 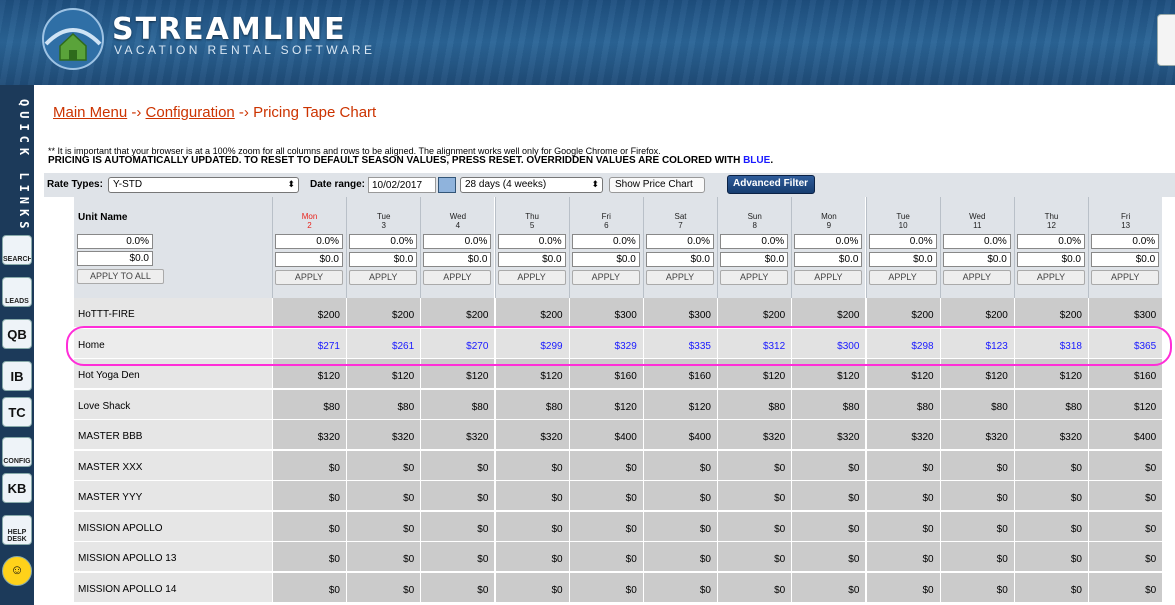 What do you see at coordinates (173, 465) in the screenshot?
I see `unit-name-cell: MASTER XXX` at bounding box center [173, 465].